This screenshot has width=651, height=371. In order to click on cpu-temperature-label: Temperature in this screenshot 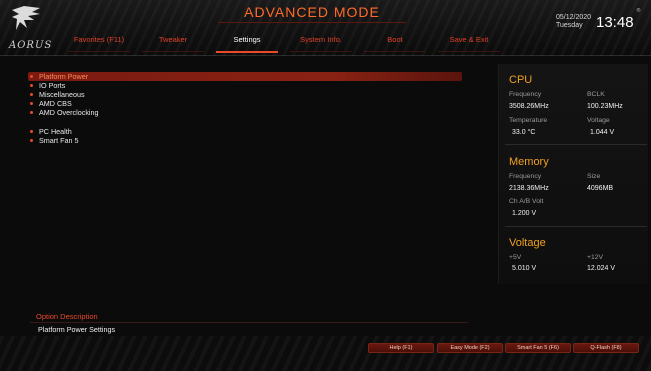, I will do `click(528, 120)`.